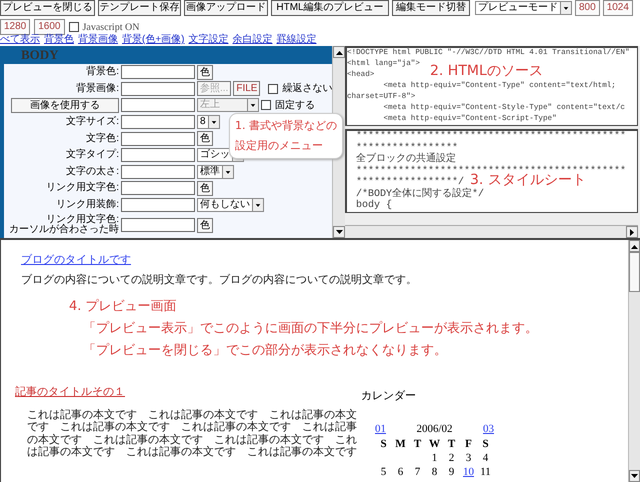 The width and height of the screenshot is (640, 482). I want to click on blog-description: ブログの内容についての説明文章です。ブログの内容についての説明文章です。, so click(219, 280).